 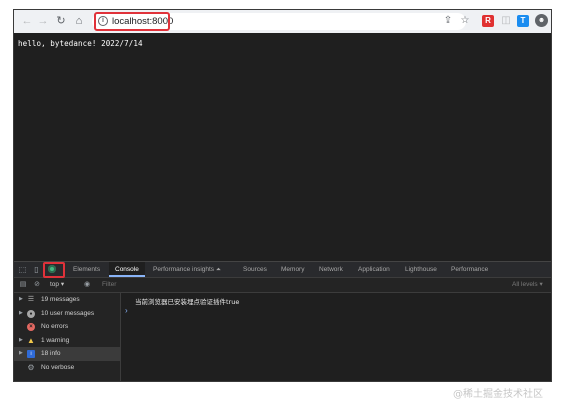 I want to click on share-icon: ⇪, so click(x=448, y=21).